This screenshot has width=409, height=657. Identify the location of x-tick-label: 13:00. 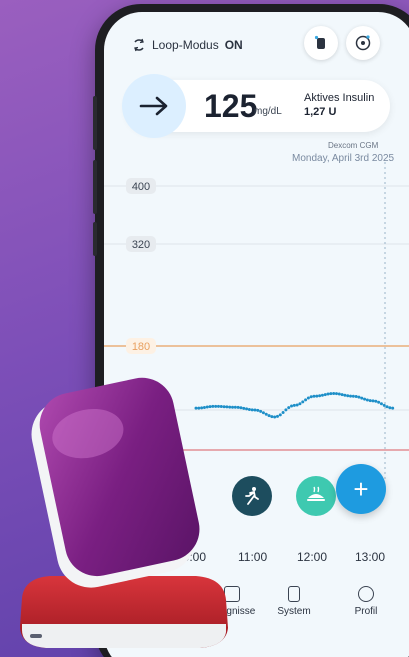
(370, 557).